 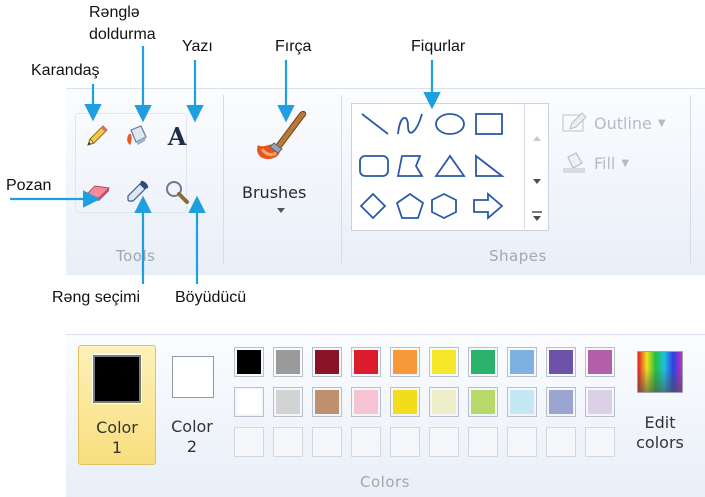 I want to click on scroll-down-icon, so click(x=537, y=181).